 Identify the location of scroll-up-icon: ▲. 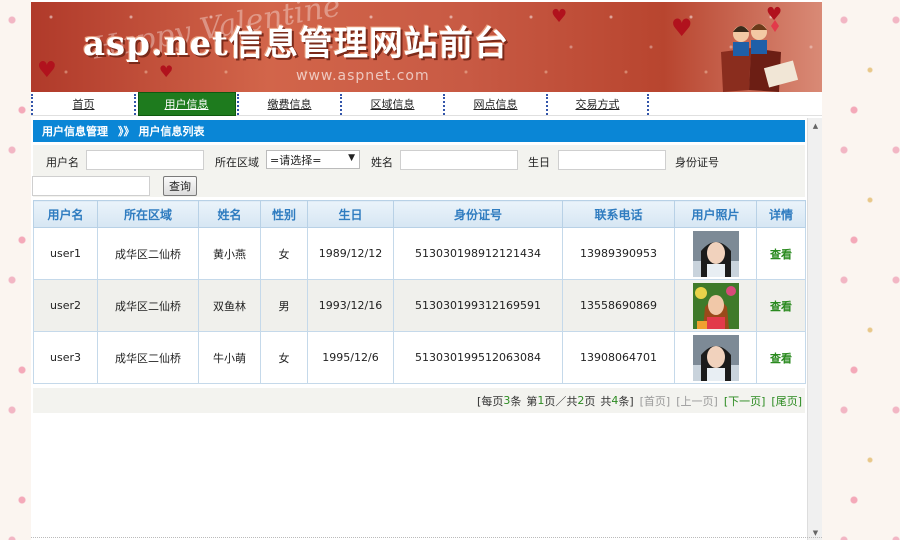
(815, 125).